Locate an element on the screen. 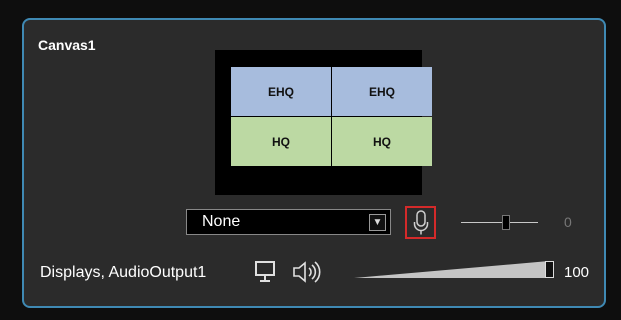 The height and width of the screenshot is (320, 621). speaker-icon is located at coordinates (308, 272).